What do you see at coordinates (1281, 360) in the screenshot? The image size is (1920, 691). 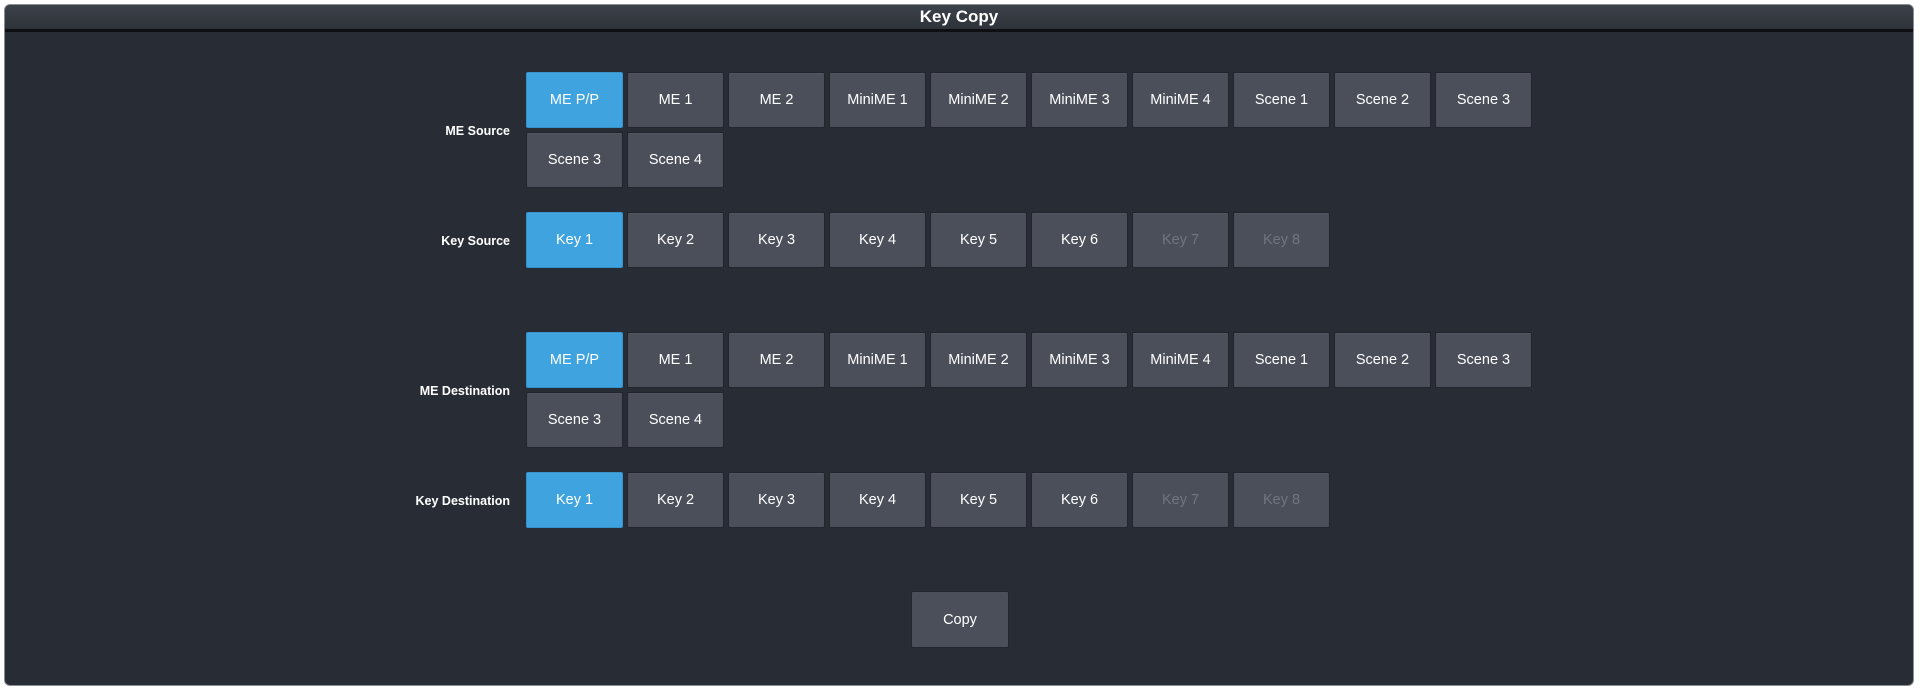 I see `me-destination-button-8: Scene 1` at bounding box center [1281, 360].